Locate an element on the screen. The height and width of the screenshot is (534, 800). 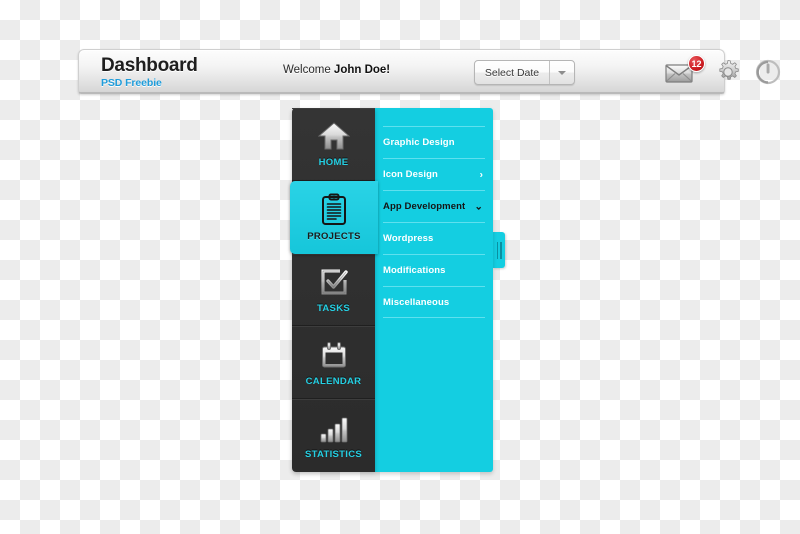
submenu-item-wordpress: Wordpress is located at coordinates (434, 238).